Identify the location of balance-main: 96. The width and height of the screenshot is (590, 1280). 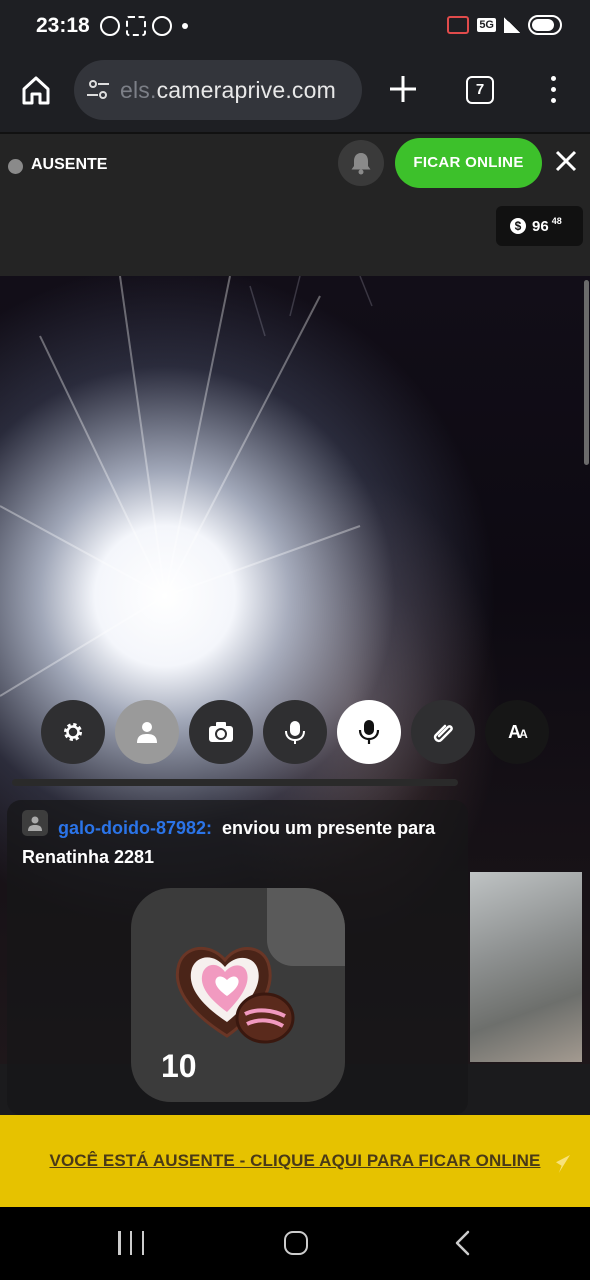
(540, 226).